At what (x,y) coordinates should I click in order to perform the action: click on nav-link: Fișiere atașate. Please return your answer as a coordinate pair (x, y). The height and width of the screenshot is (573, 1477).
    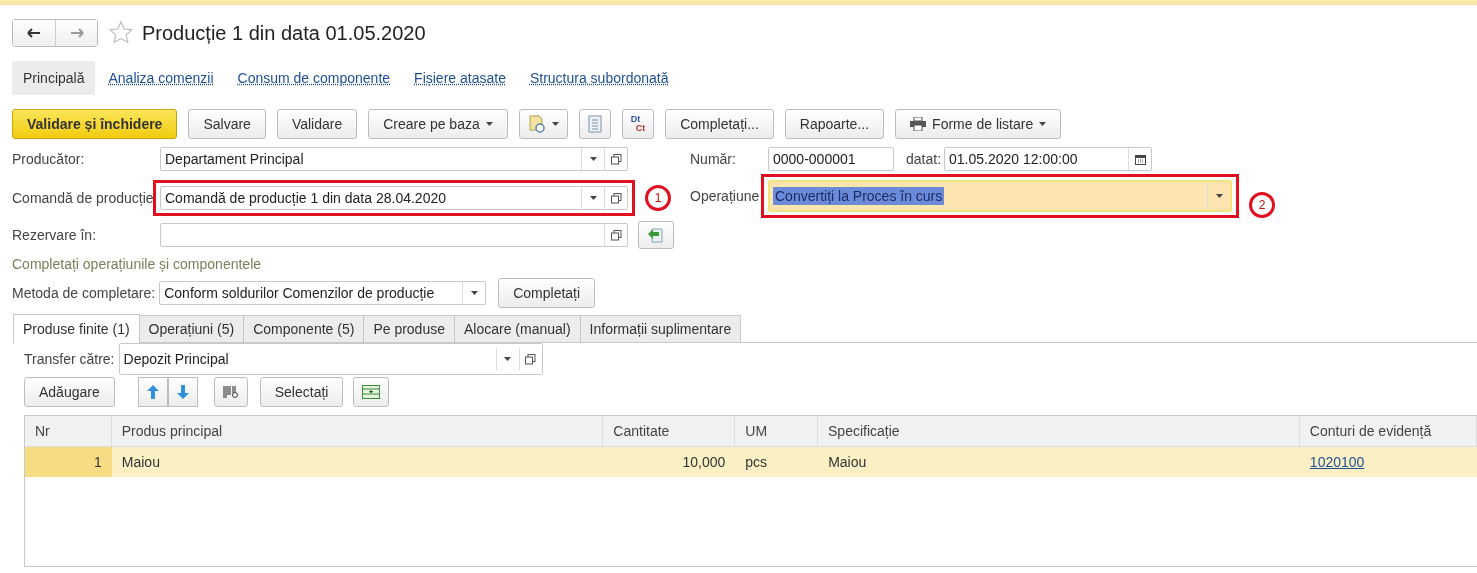
    Looking at the image, I should click on (460, 78).